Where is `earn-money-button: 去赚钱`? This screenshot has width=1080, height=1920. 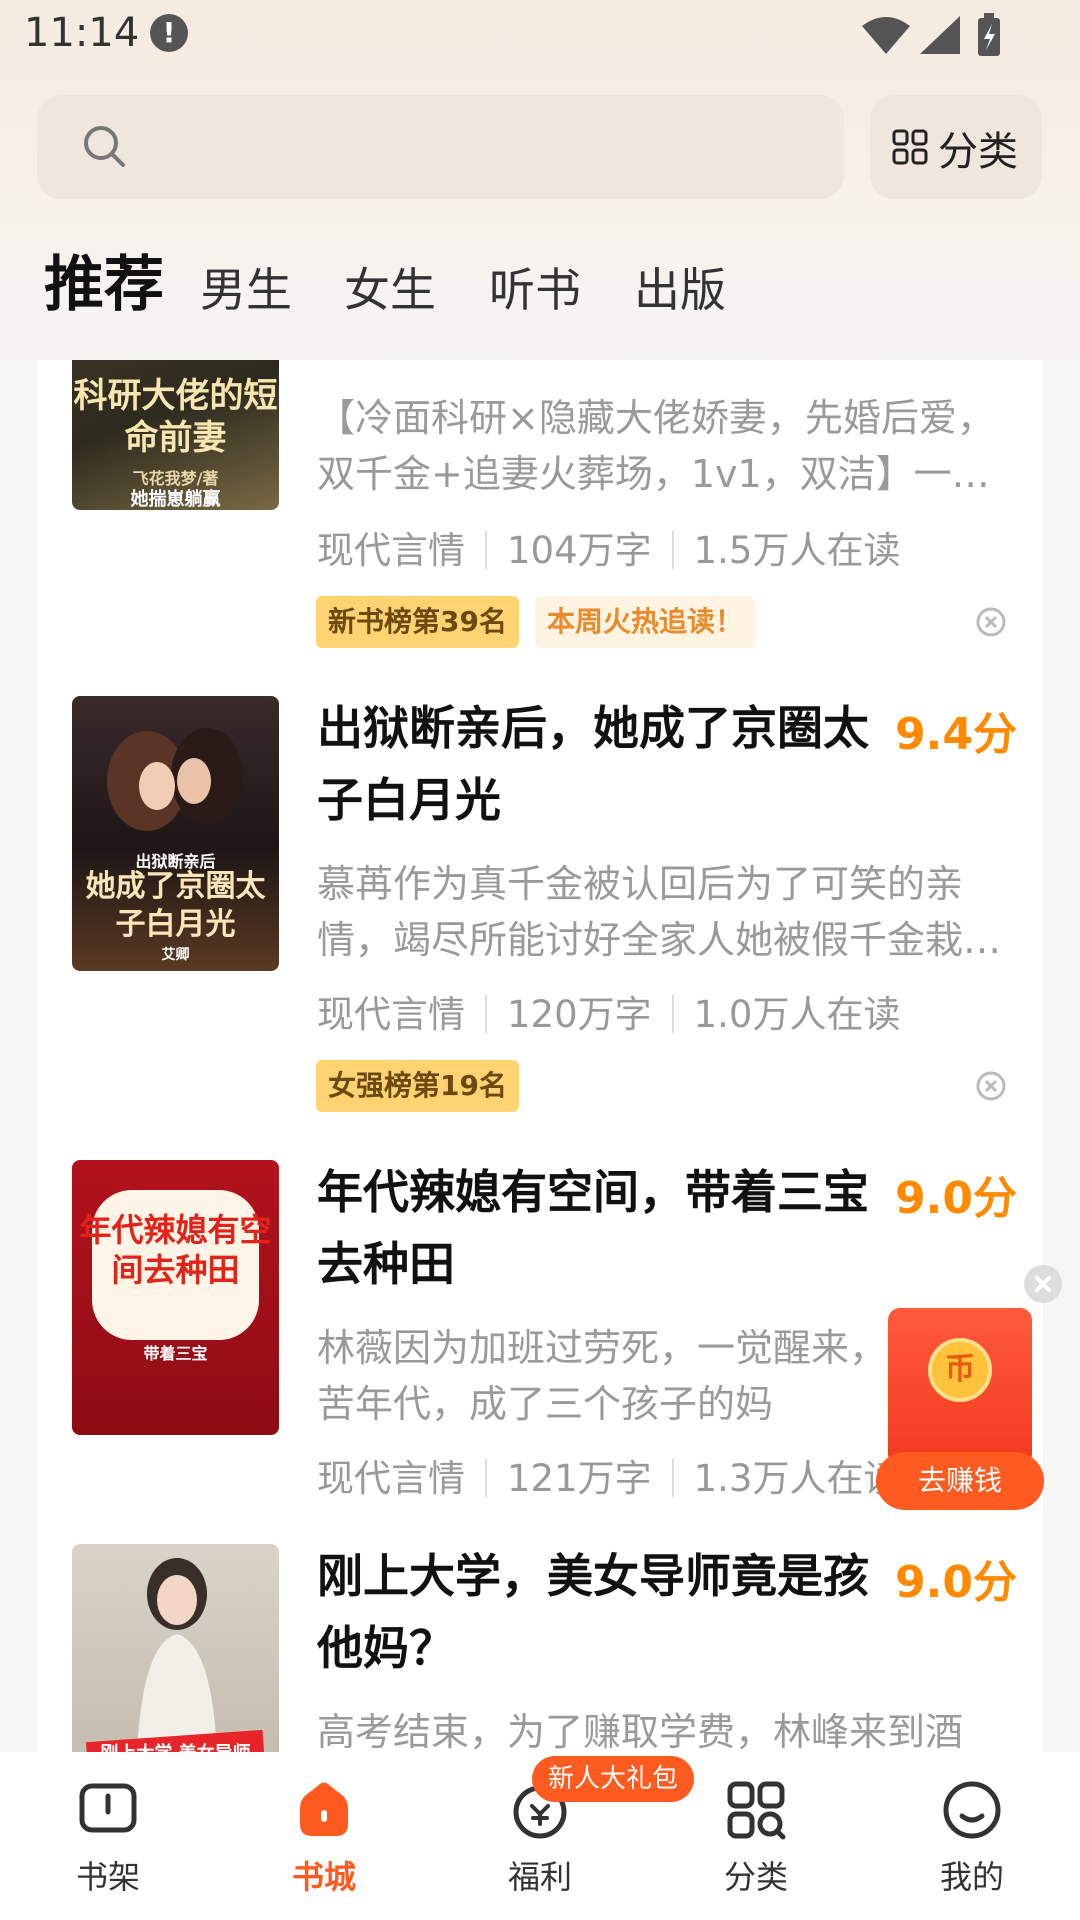
earn-money-button: 去赚钱 is located at coordinates (960, 1481).